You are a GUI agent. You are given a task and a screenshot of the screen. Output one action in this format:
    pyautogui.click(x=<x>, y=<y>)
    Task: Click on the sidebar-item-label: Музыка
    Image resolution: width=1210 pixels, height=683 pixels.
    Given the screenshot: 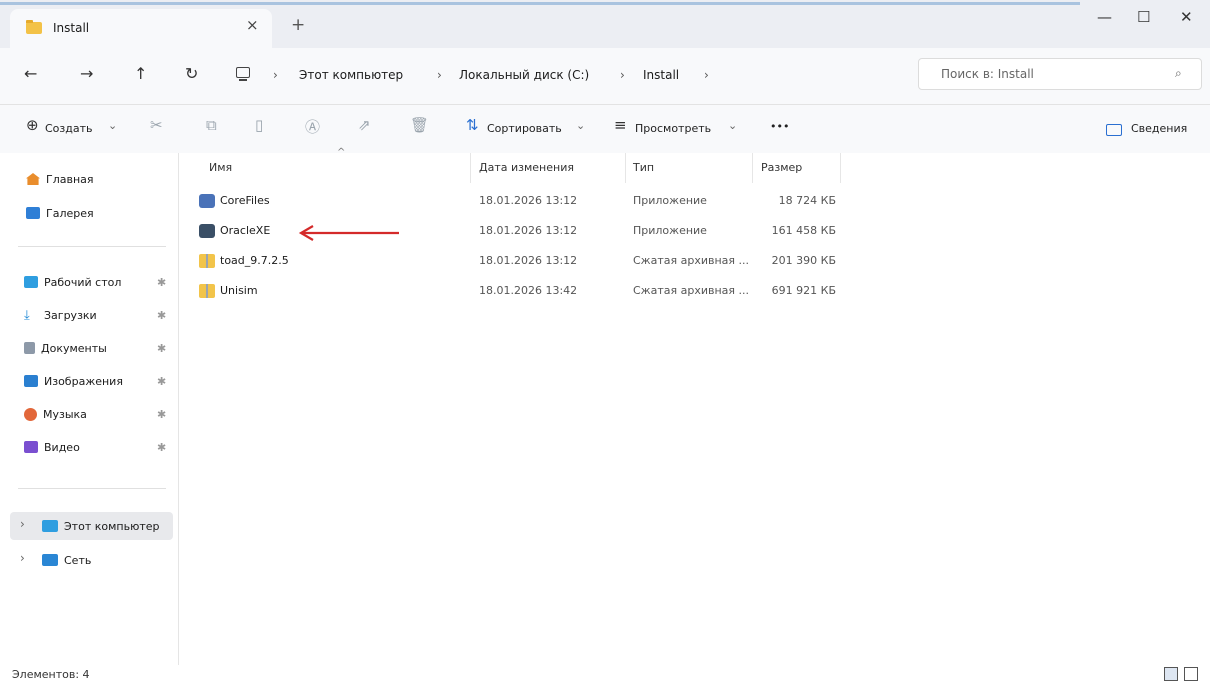 What is the action you would take?
    pyautogui.click(x=65, y=414)
    